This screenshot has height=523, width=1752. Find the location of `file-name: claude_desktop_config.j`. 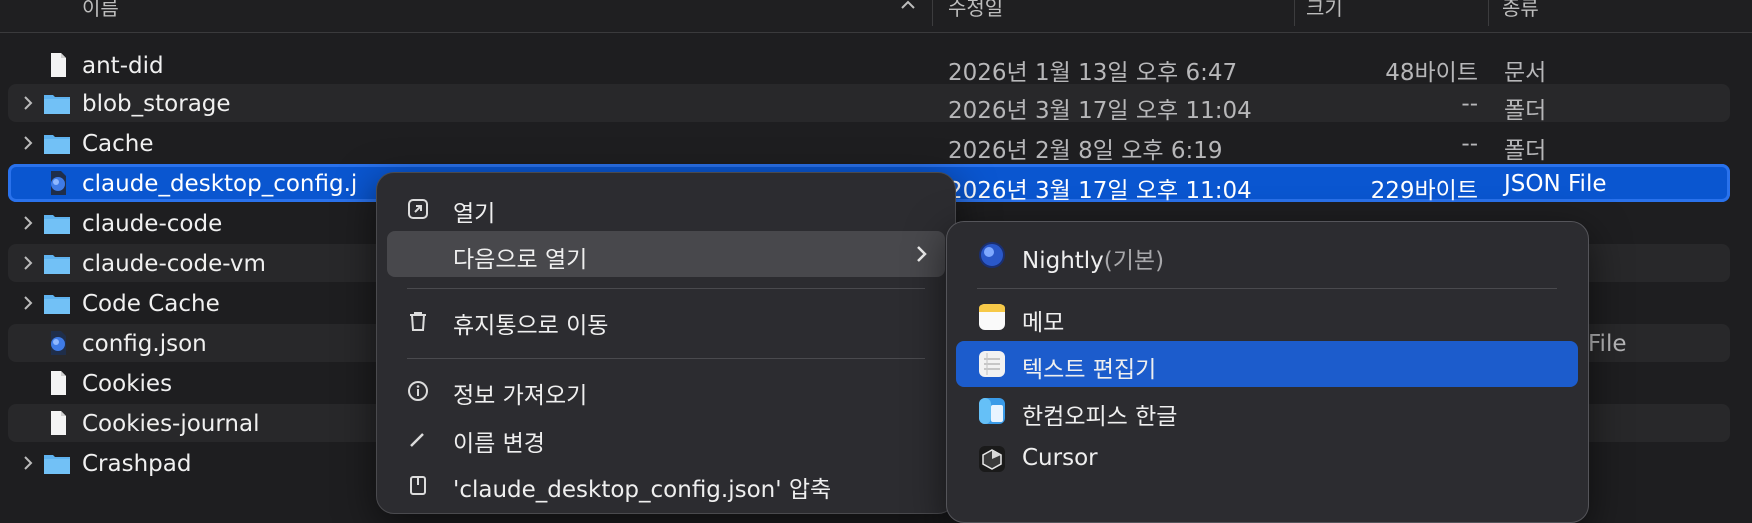

file-name: claude_desktop_config.j is located at coordinates (220, 184).